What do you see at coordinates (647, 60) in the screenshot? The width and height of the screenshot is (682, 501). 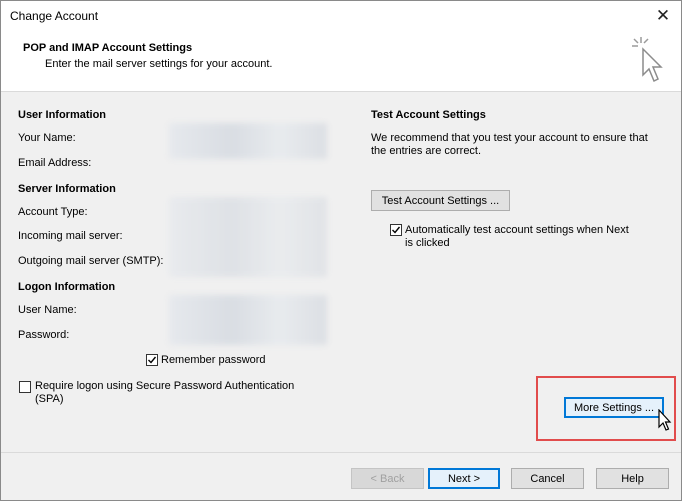 I see `click-cursor-icon` at bounding box center [647, 60].